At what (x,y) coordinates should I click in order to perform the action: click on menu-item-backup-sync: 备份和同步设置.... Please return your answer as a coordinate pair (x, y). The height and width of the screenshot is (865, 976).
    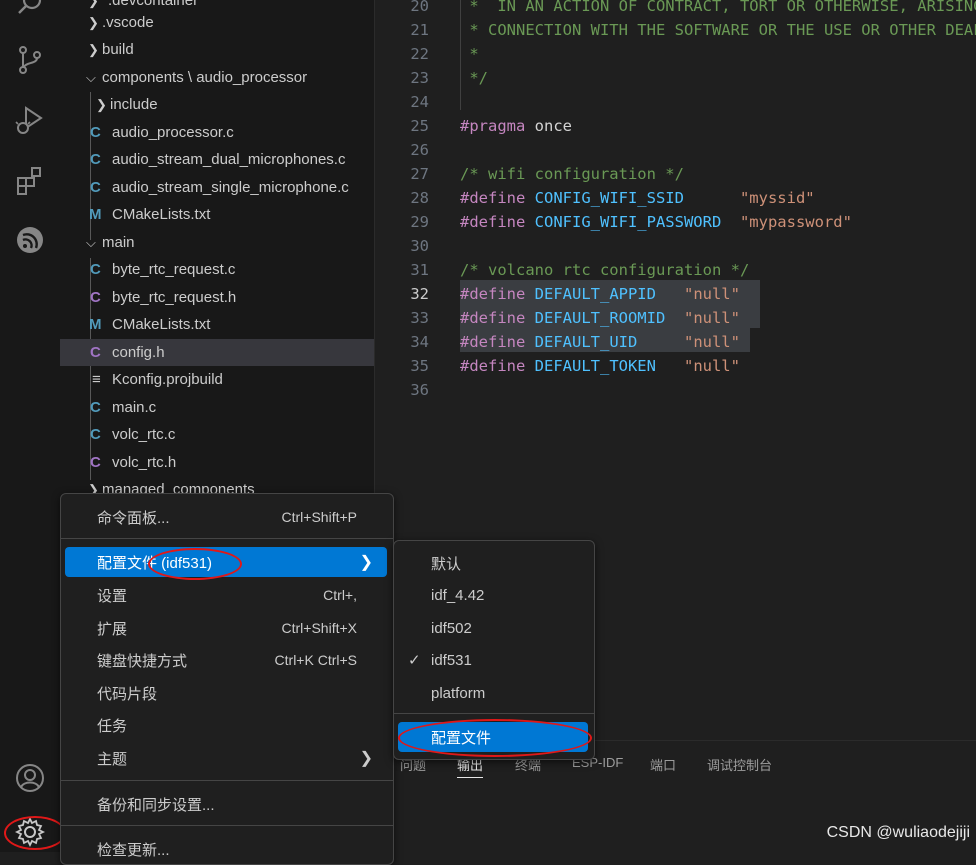
    Looking at the image, I should click on (226, 804).